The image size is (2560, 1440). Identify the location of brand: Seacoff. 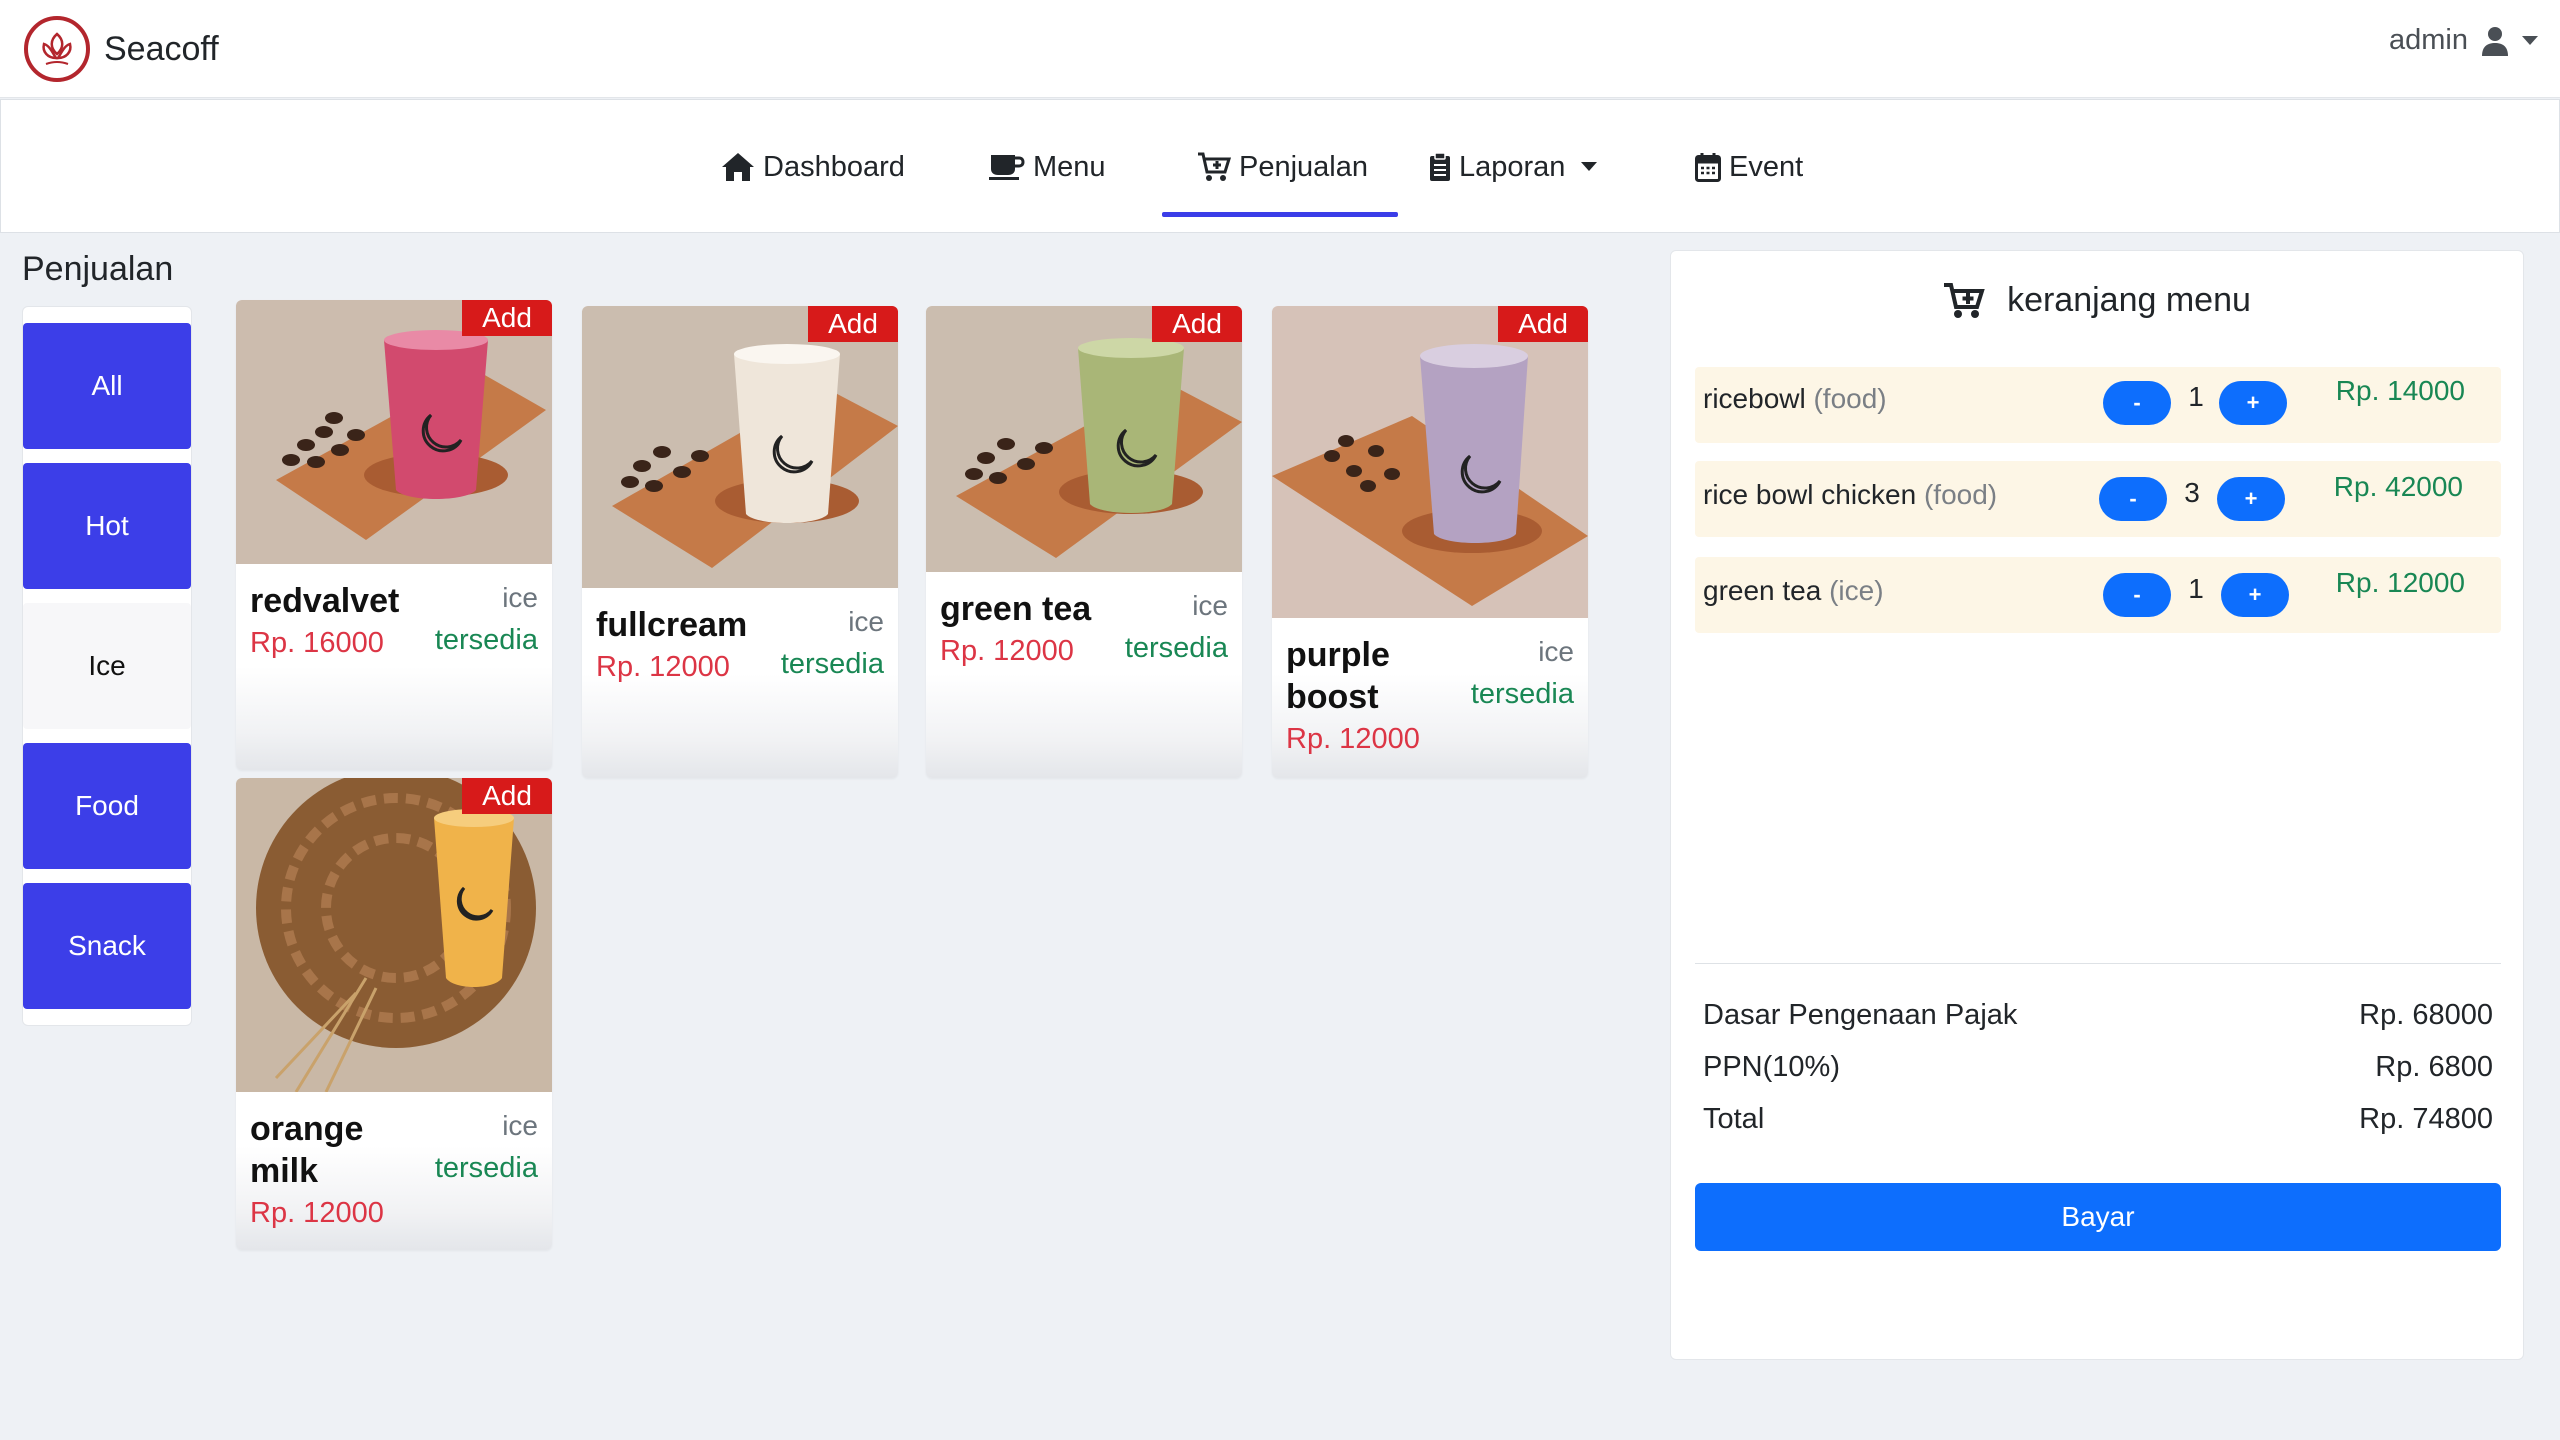
(121, 49).